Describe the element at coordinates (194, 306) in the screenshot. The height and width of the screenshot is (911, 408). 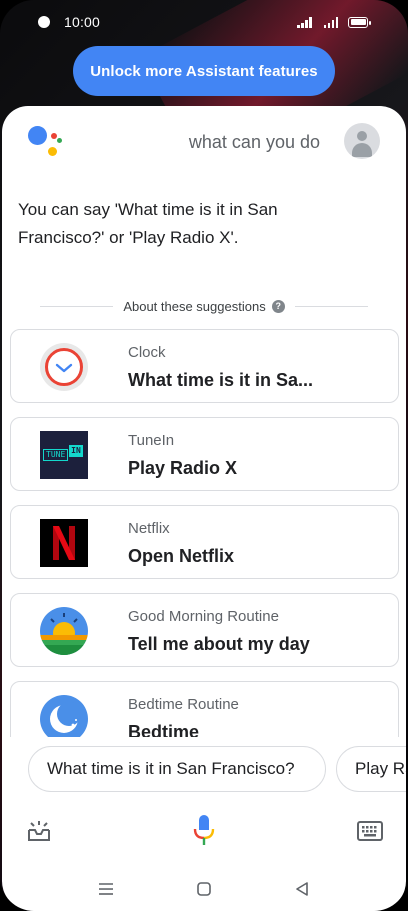
I see `suggestions-header-label: About these suggestions` at that location.